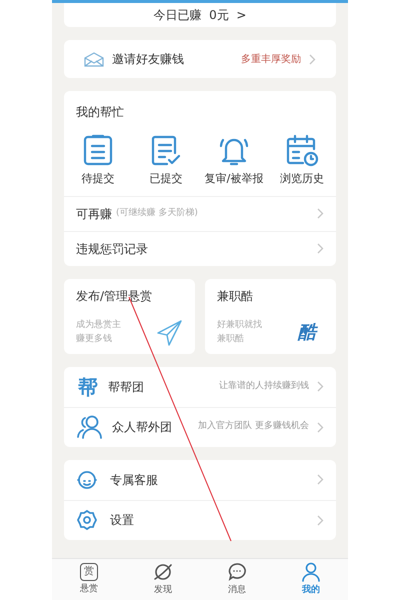 This screenshot has height=600, width=400. What do you see at coordinates (200, 480) in the screenshot?
I see `list-row: 专属客服` at bounding box center [200, 480].